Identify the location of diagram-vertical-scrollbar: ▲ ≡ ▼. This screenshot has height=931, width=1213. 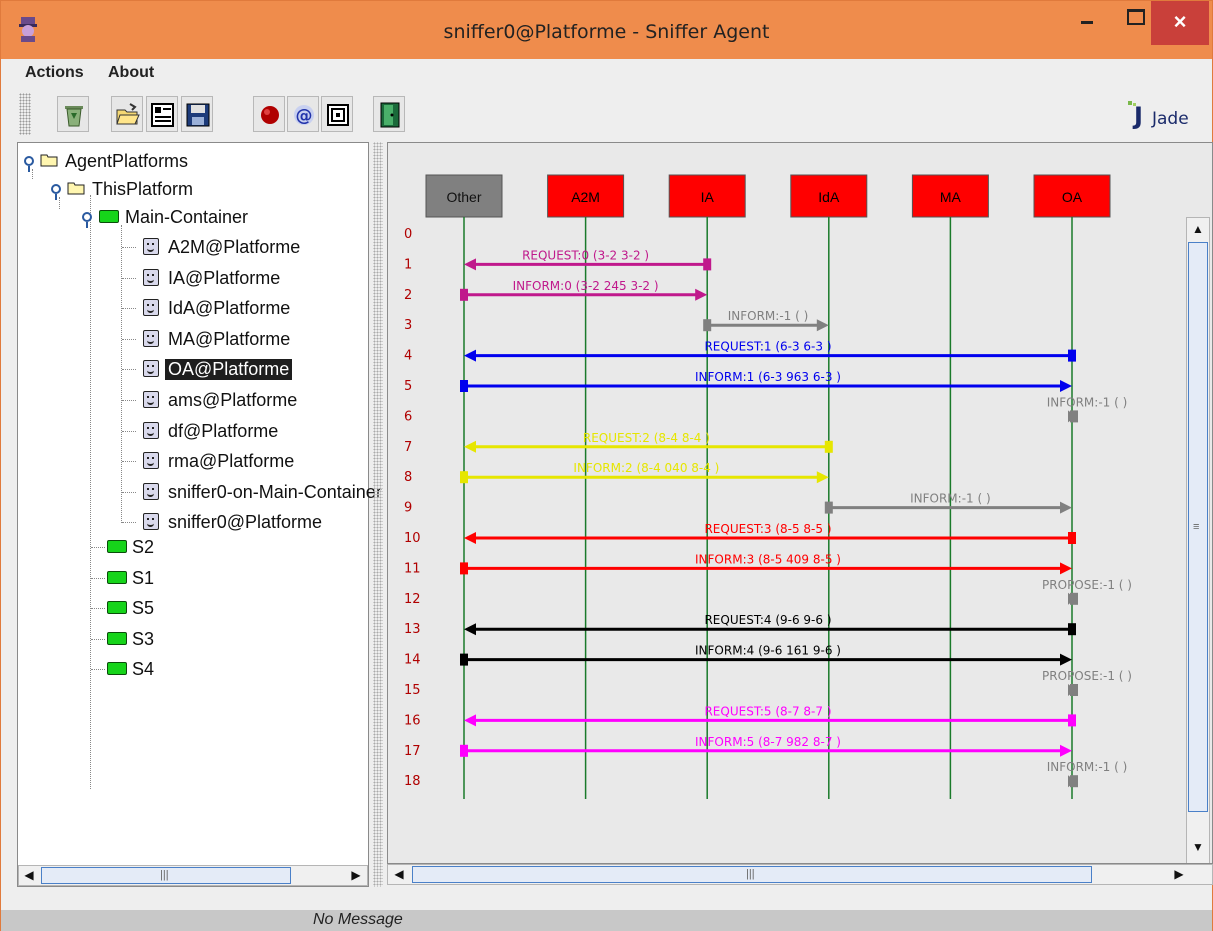
(1198, 540).